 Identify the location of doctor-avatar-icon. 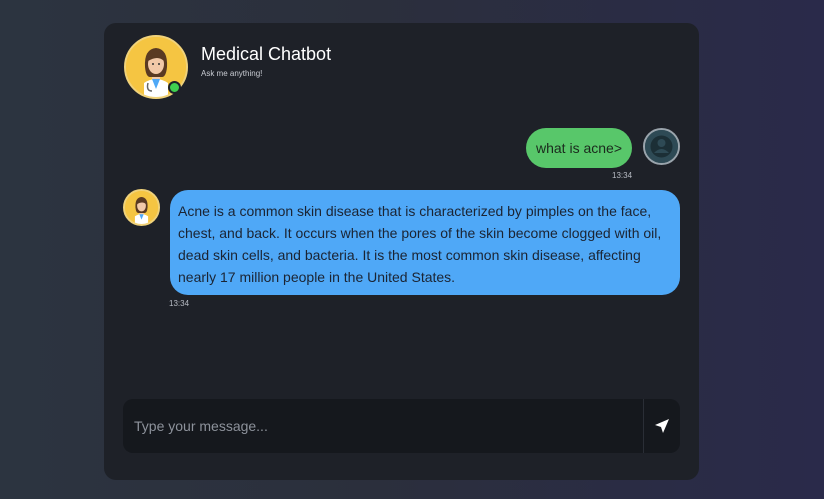
(141, 207).